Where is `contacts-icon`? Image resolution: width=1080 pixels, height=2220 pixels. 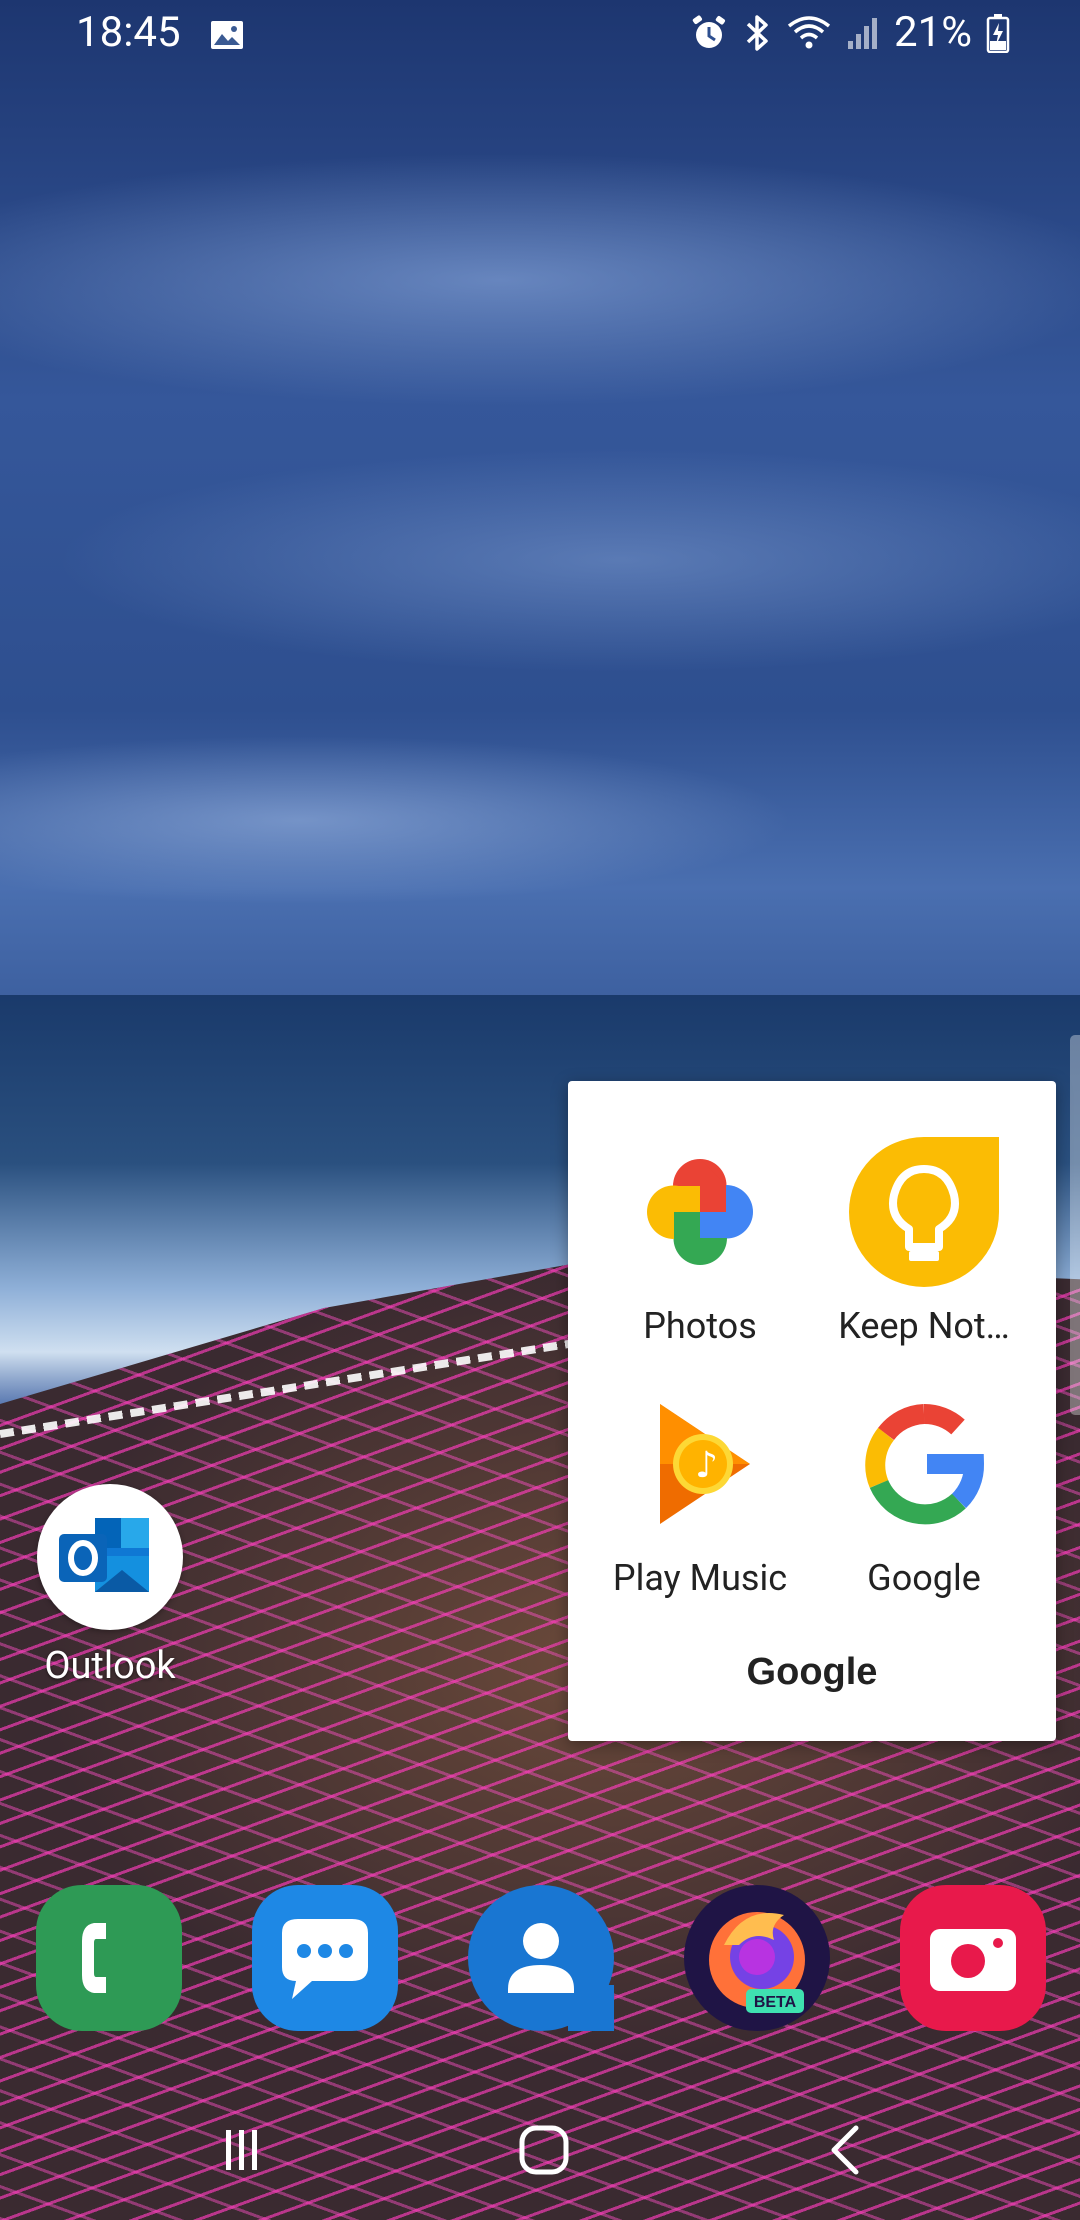
contacts-icon is located at coordinates (541, 1958).